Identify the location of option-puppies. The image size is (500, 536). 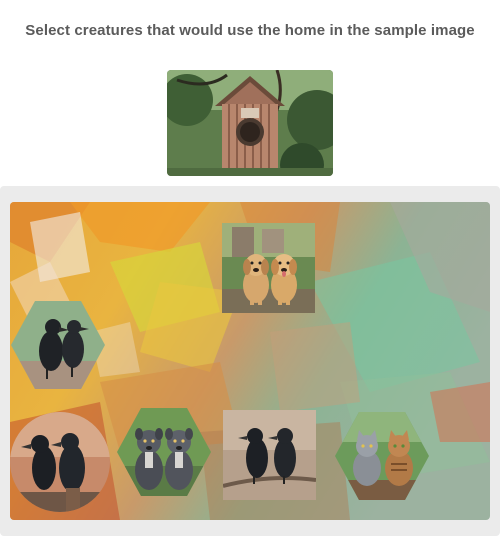
(268, 268).